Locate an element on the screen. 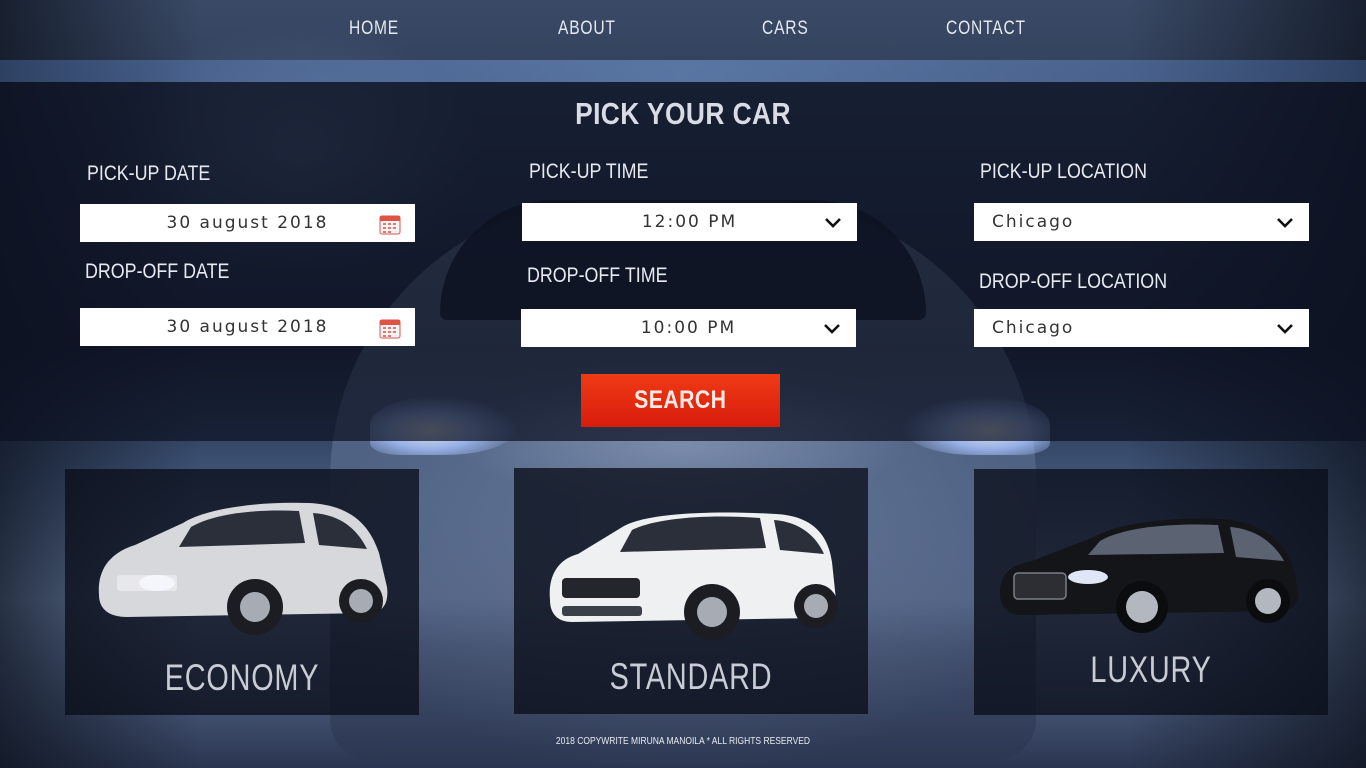  dropoff-location-select: Chicago is located at coordinates (1141, 328).